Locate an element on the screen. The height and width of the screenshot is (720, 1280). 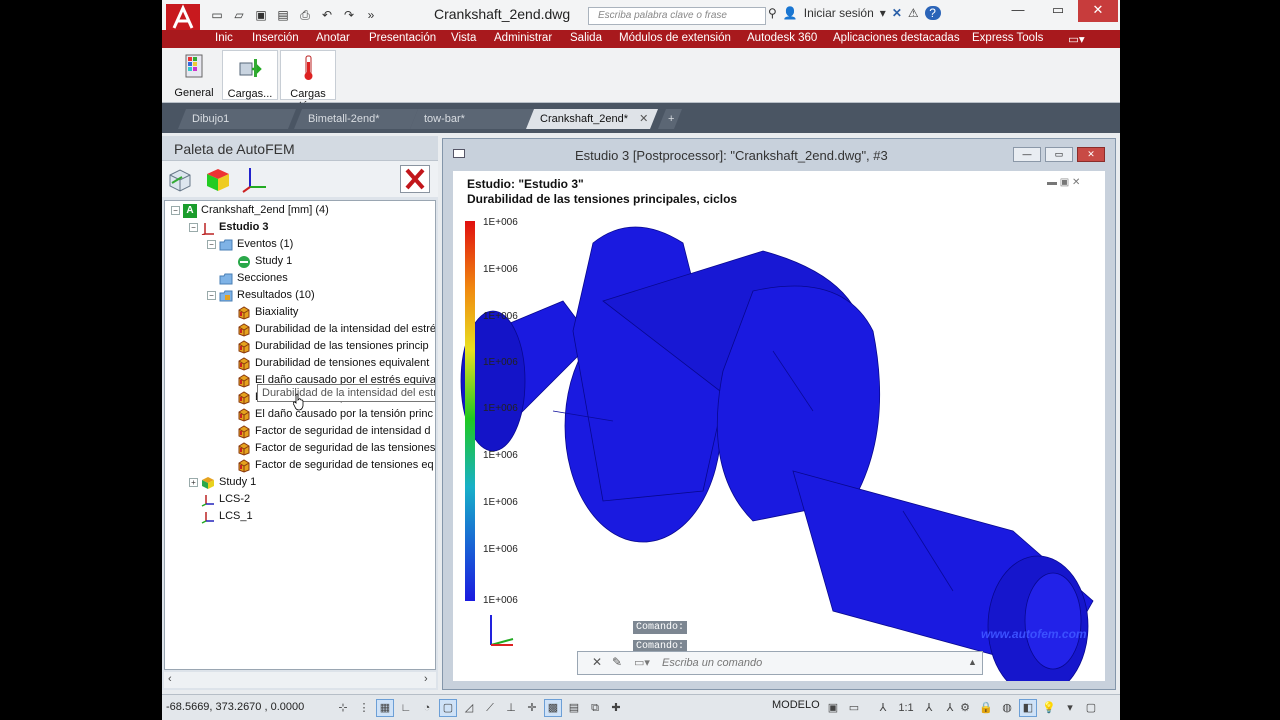
general-button: General is located at coordinates (194, 75).